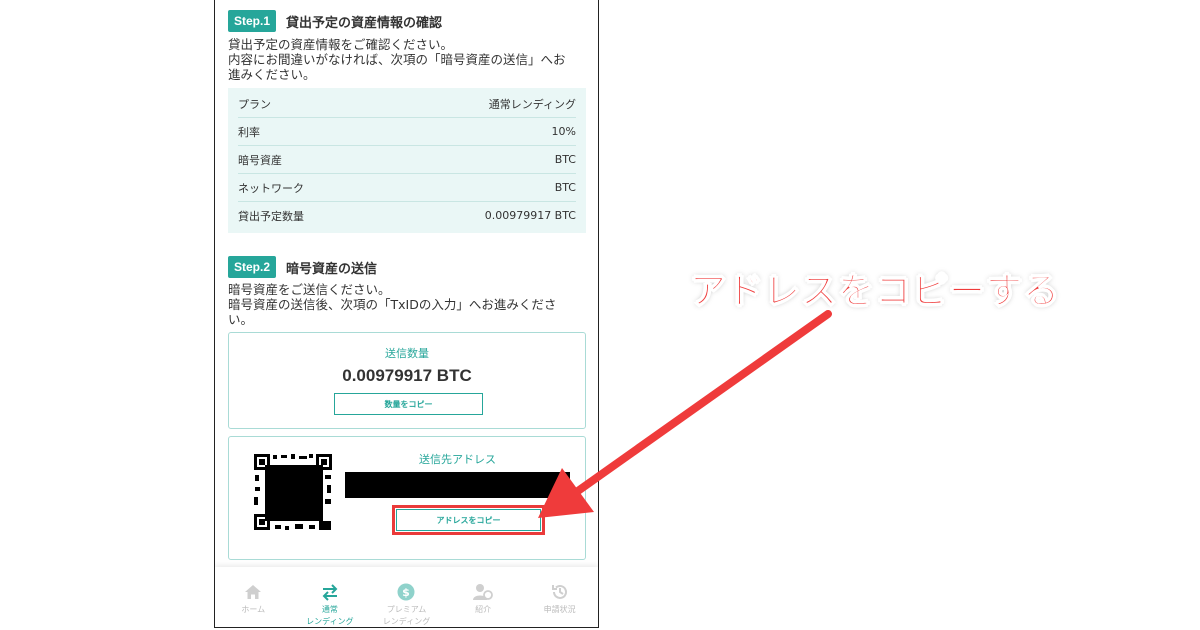 Image resolution: width=1200 pixels, height=630 pixels. Describe the element at coordinates (253, 592) in the screenshot. I see `home-icon` at that location.